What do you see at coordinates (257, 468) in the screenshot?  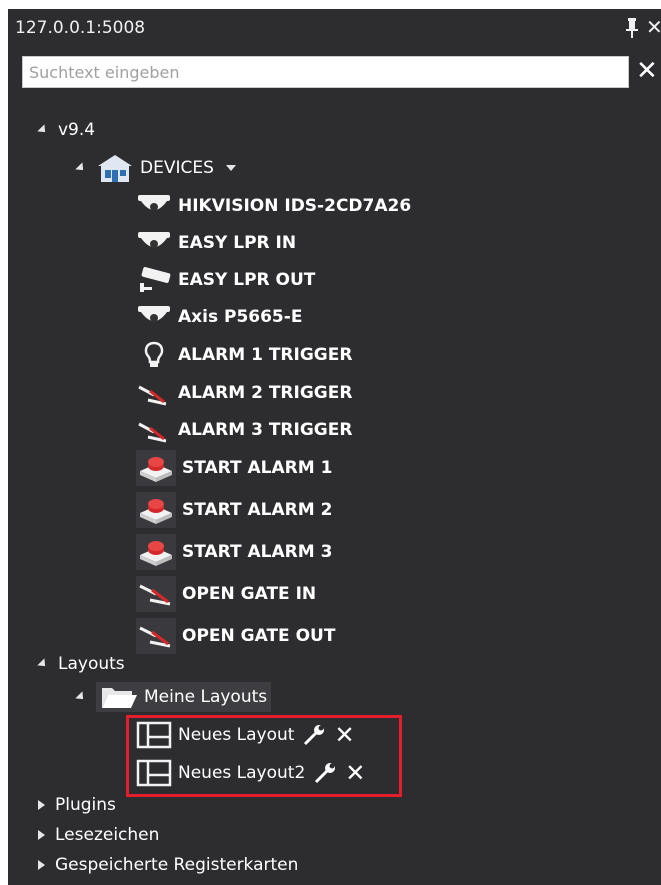 I see `device-label: START ALARM 1` at bounding box center [257, 468].